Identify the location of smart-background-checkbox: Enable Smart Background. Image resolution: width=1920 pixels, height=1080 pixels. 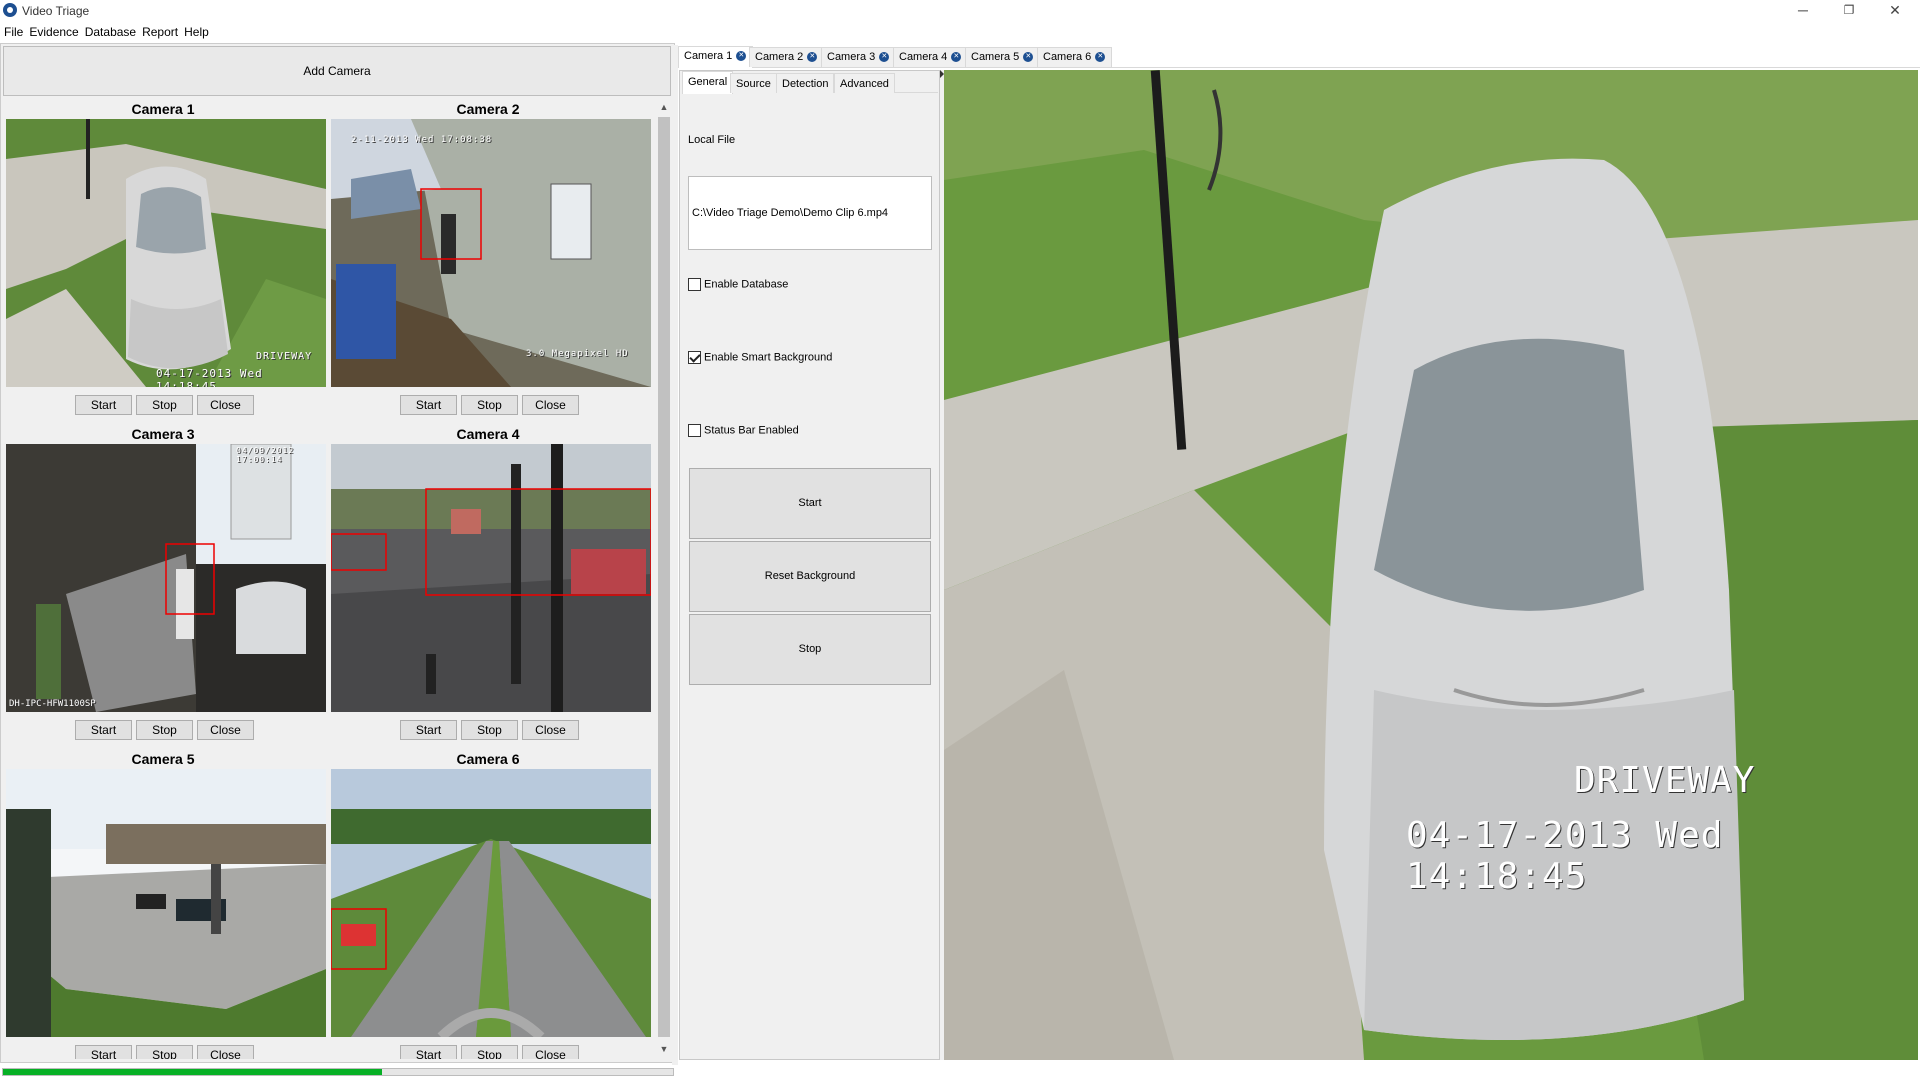
(760, 357).